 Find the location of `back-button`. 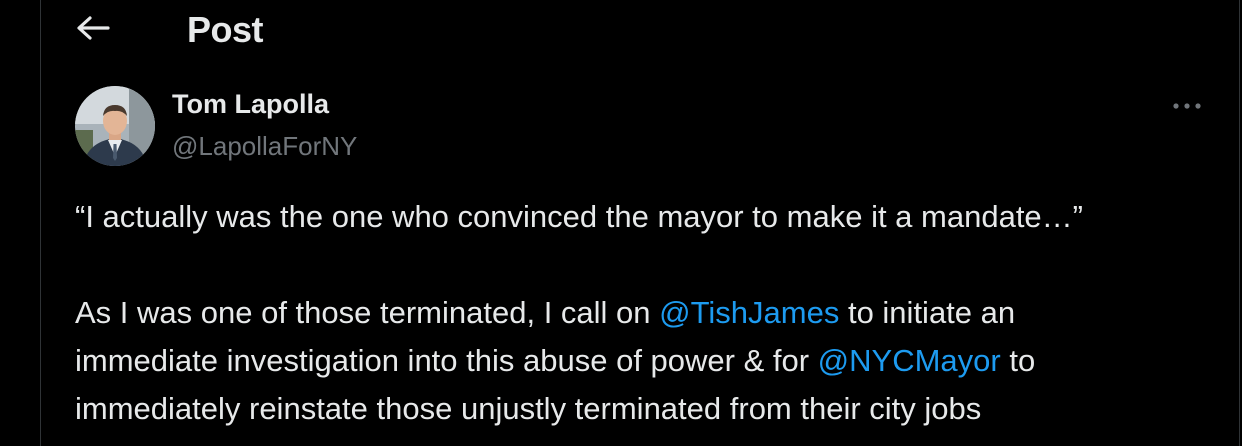

back-button is located at coordinates (93, 28).